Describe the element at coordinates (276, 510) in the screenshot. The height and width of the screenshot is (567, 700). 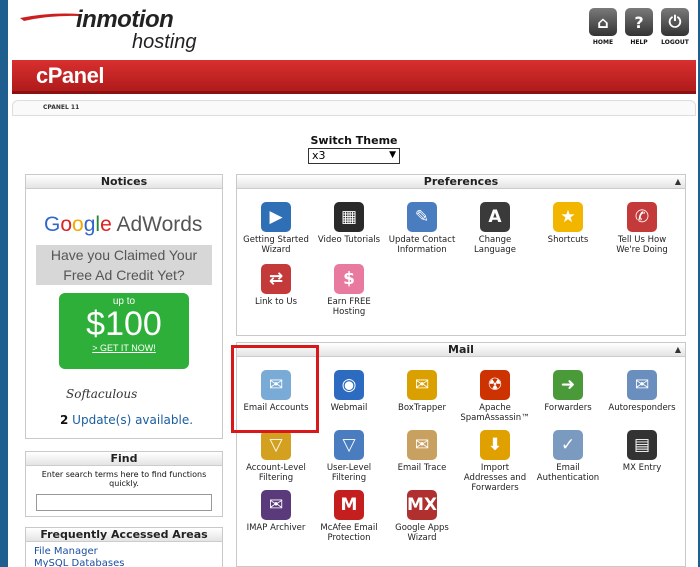
I see `item-imap: ✉ IMAP Archiver` at that location.